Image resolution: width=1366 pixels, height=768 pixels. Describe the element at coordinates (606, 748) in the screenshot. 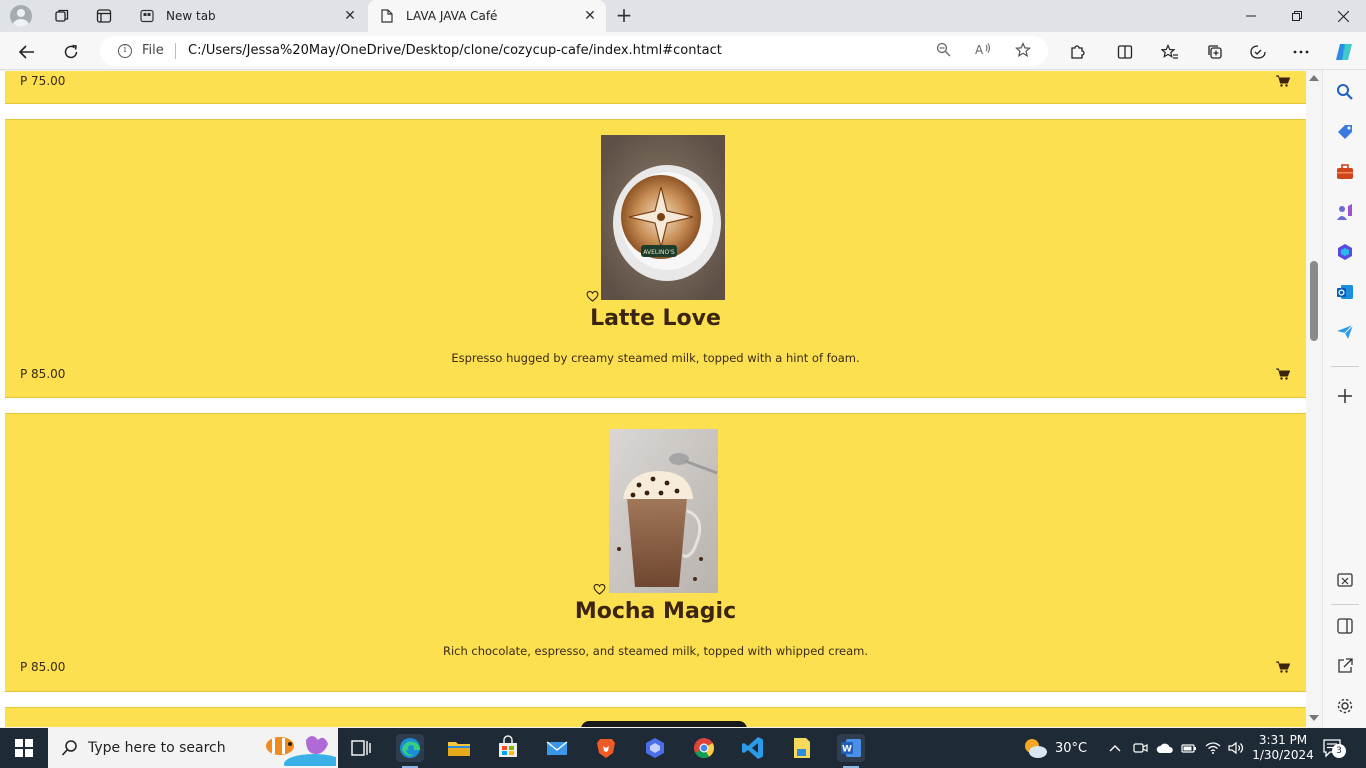

I see `brave-icon` at that location.